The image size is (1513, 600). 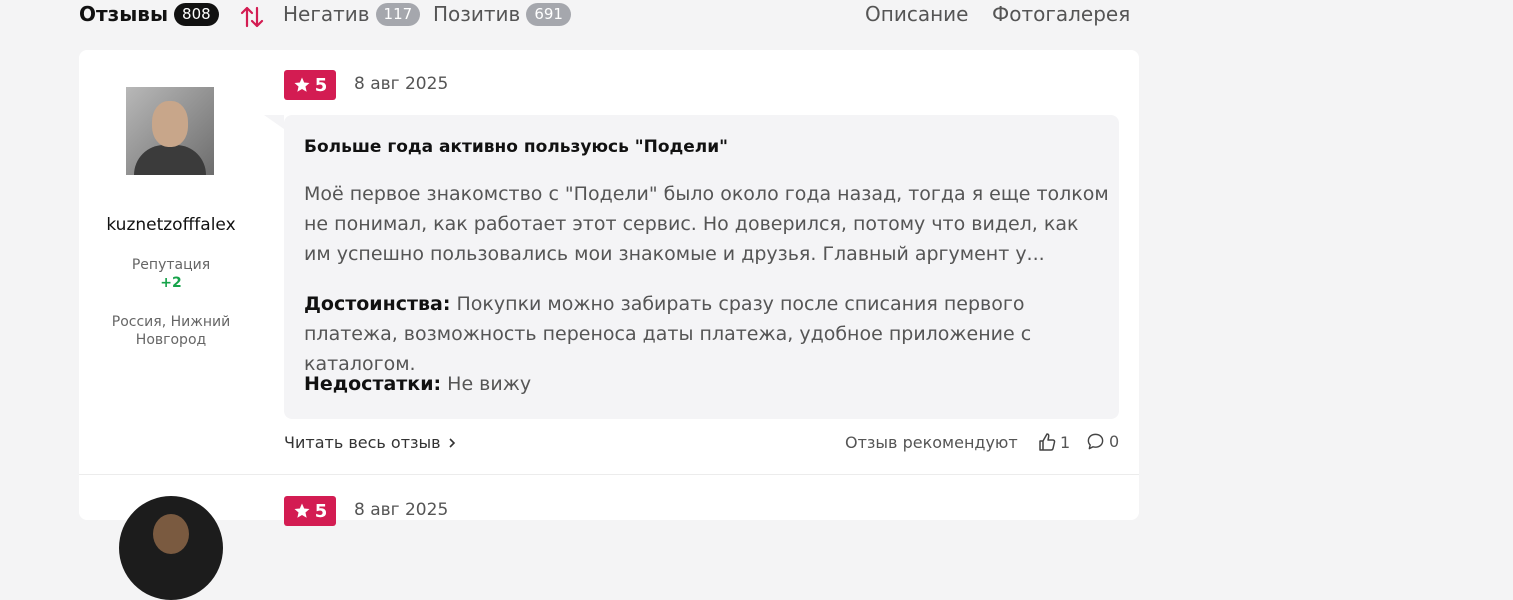 I want to click on sort-icon, so click(x=252, y=17).